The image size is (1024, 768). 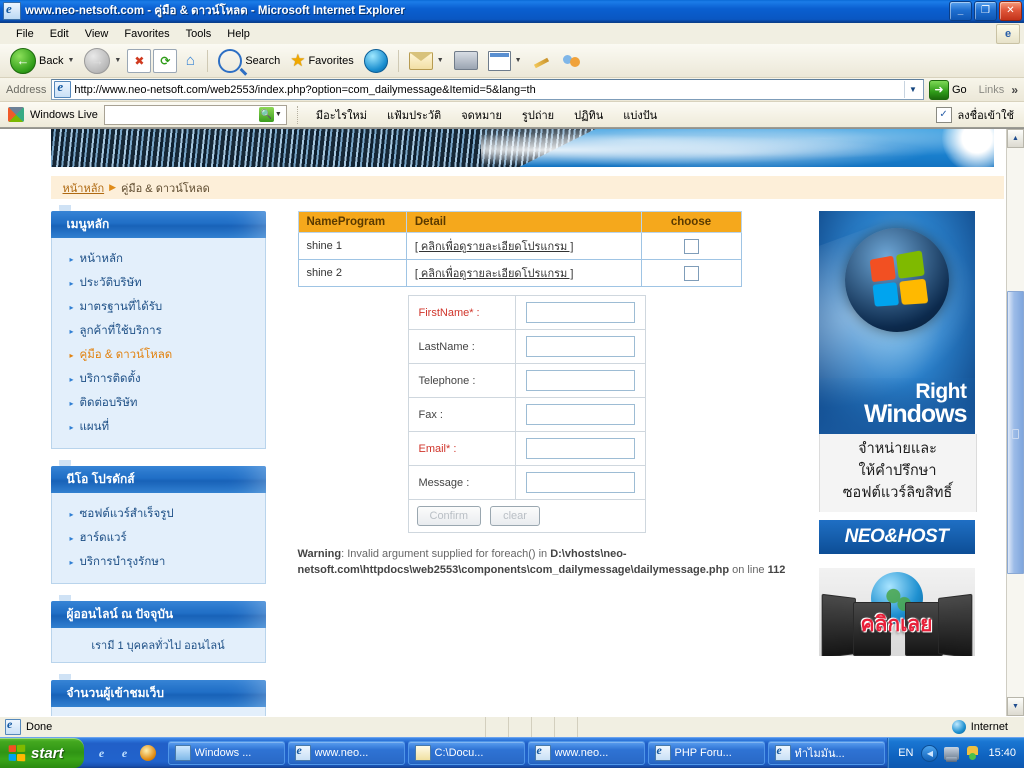 What do you see at coordinates (518, 60) in the screenshot?
I see `edit-dropdown-icon: ▼` at bounding box center [518, 60].